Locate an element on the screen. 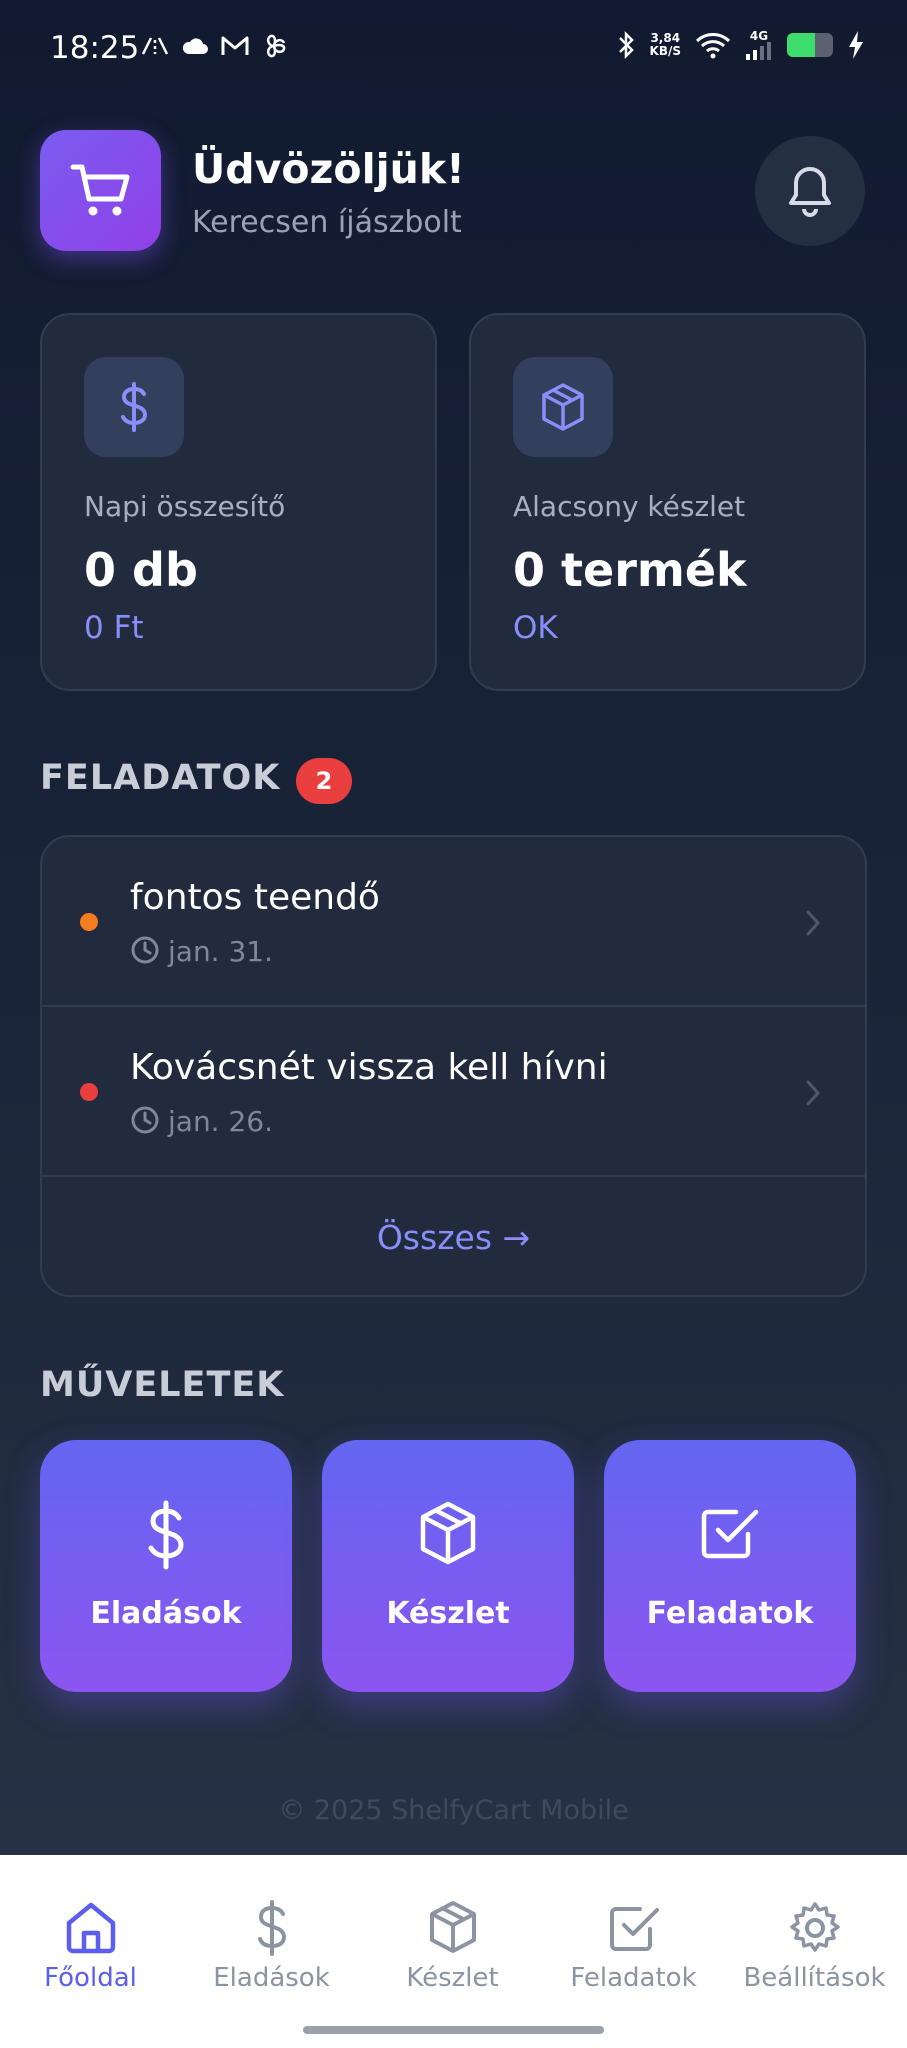 This screenshot has width=907, height=2048. bell-icon is located at coordinates (810, 192).